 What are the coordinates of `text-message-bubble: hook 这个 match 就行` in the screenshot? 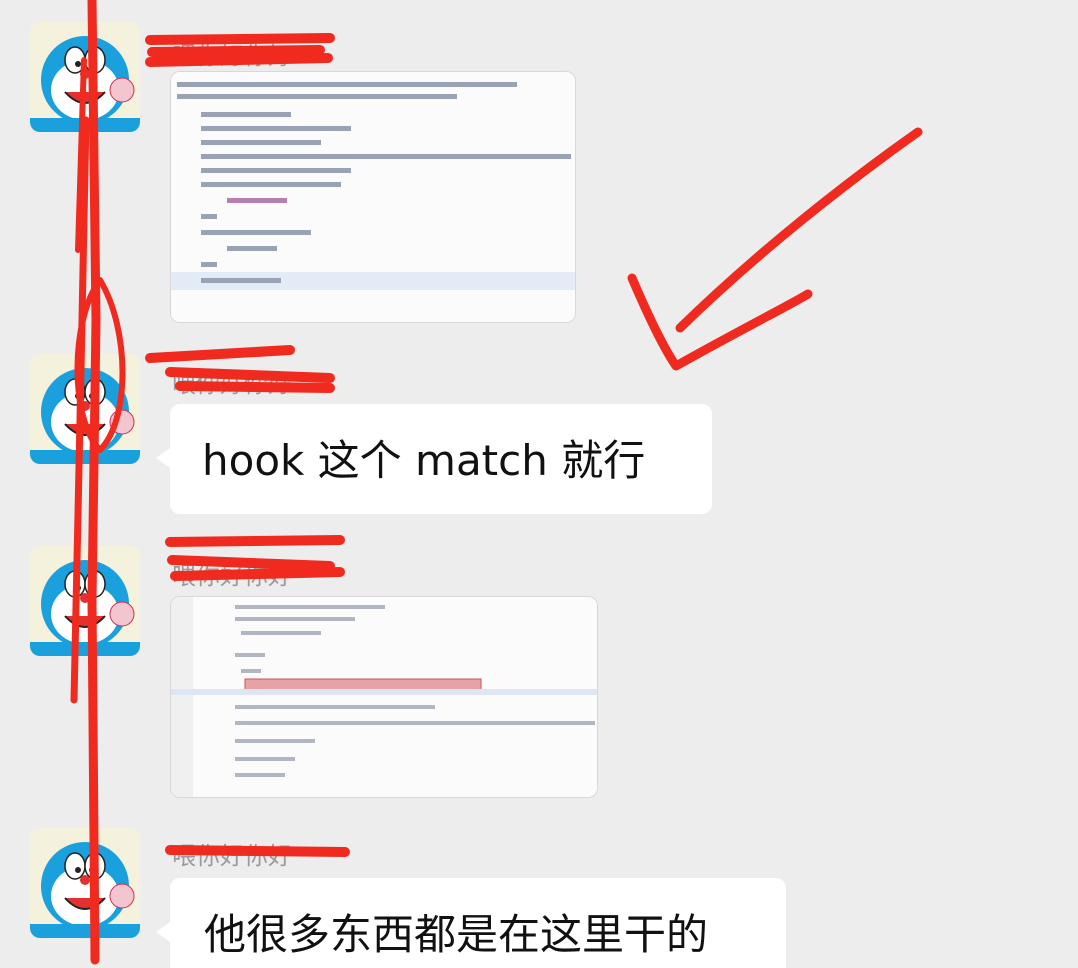 It's located at (434, 459).